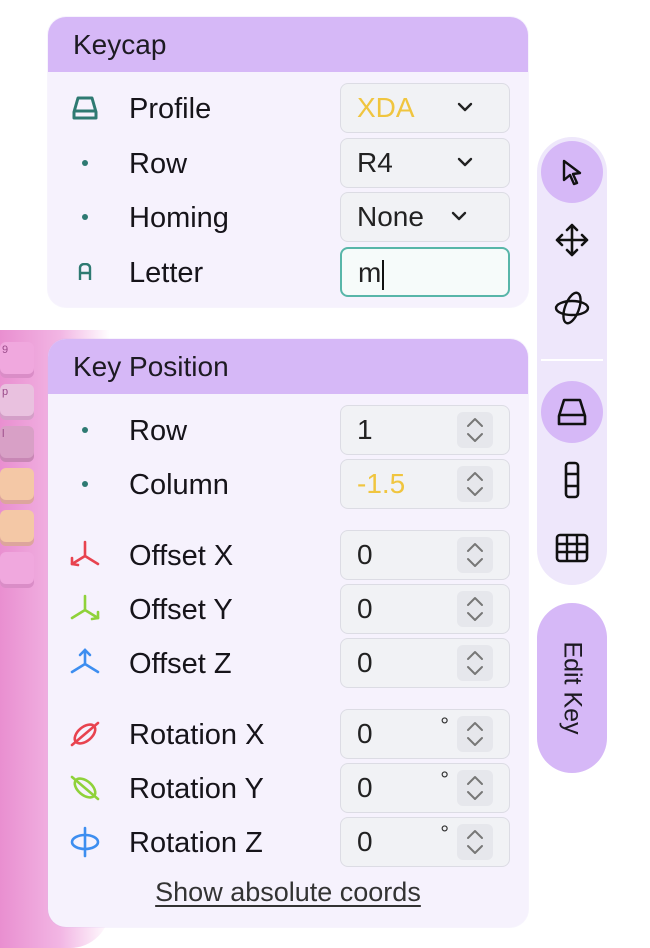 The image size is (650, 948). Describe the element at coordinates (425, 555) in the screenshot. I see `offset-x-input: 0` at that location.